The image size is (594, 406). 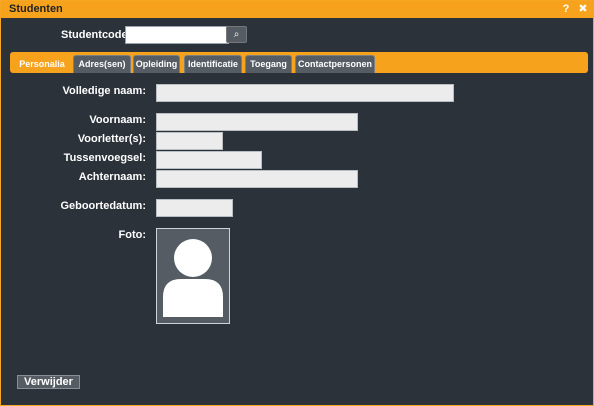 I want to click on voorletters-field, so click(x=189, y=141).